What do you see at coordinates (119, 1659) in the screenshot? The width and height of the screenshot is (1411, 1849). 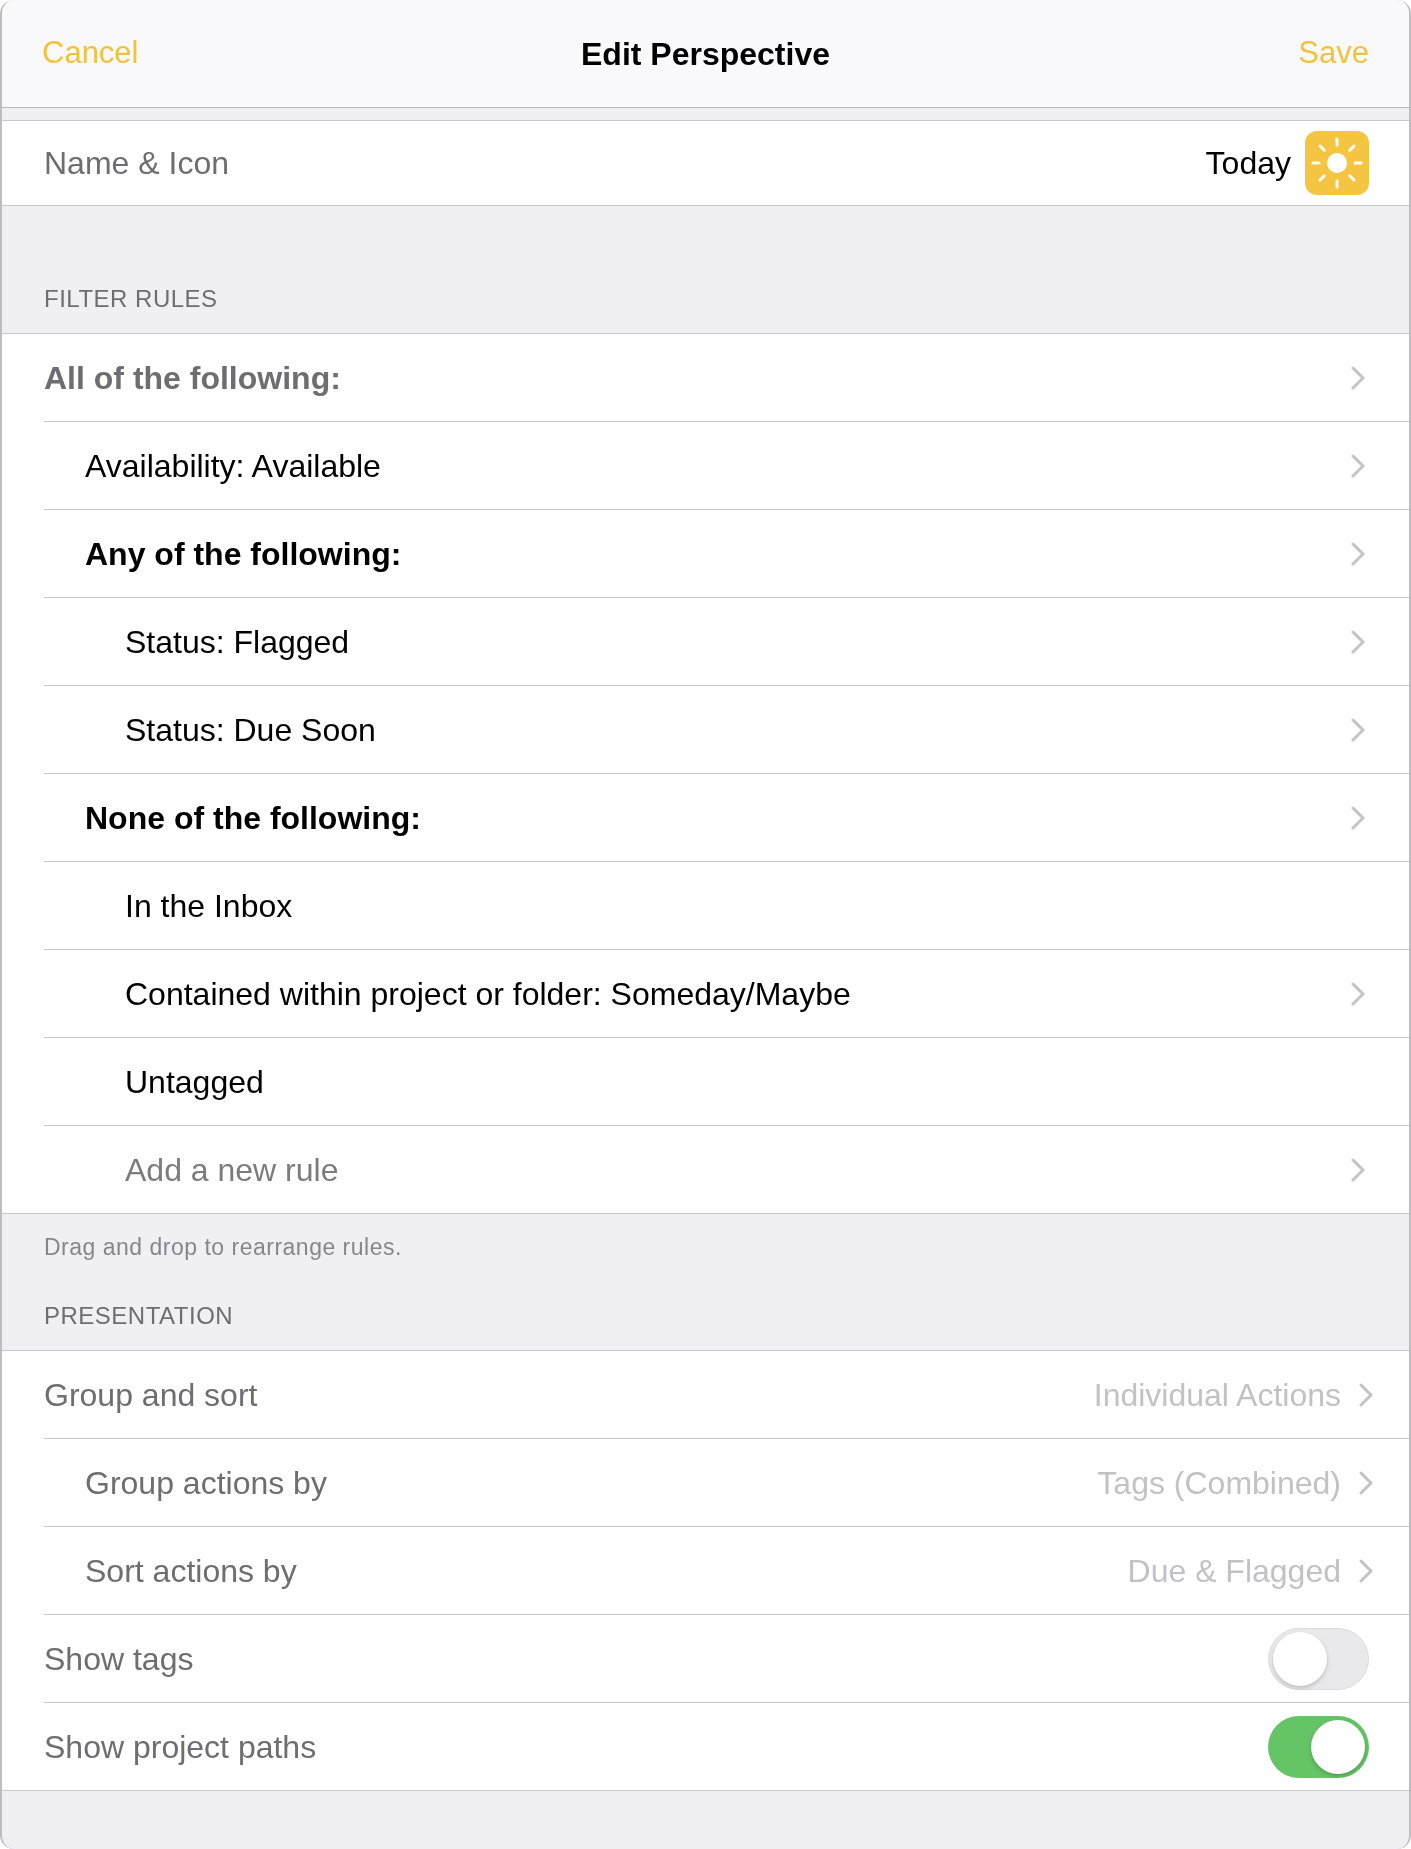 I see `setting-label: Show tags` at bounding box center [119, 1659].